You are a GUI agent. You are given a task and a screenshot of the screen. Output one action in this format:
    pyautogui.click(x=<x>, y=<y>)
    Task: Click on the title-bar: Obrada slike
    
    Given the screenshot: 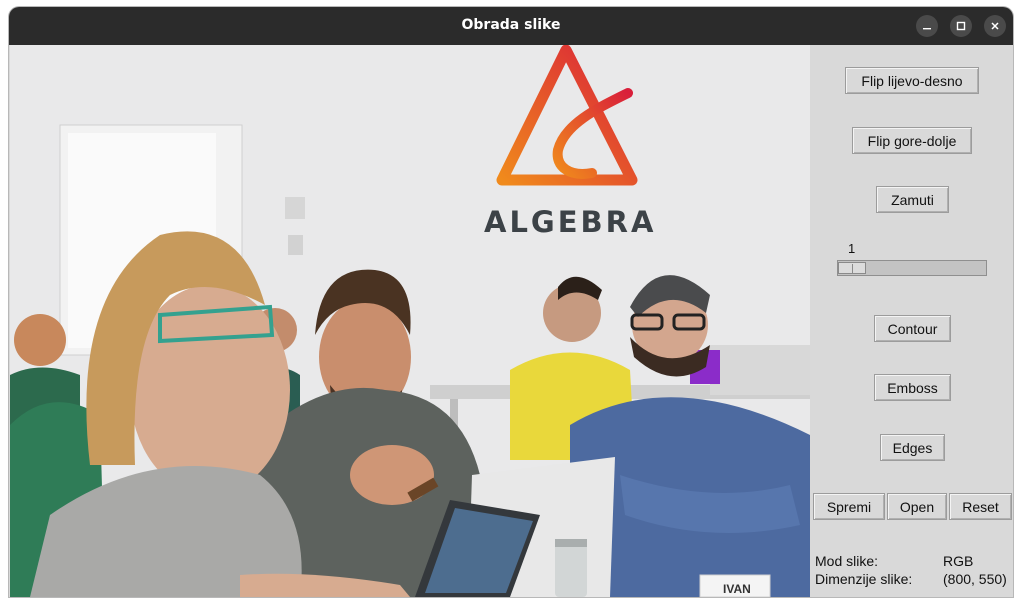 What is the action you would take?
    pyautogui.click(x=511, y=26)
    